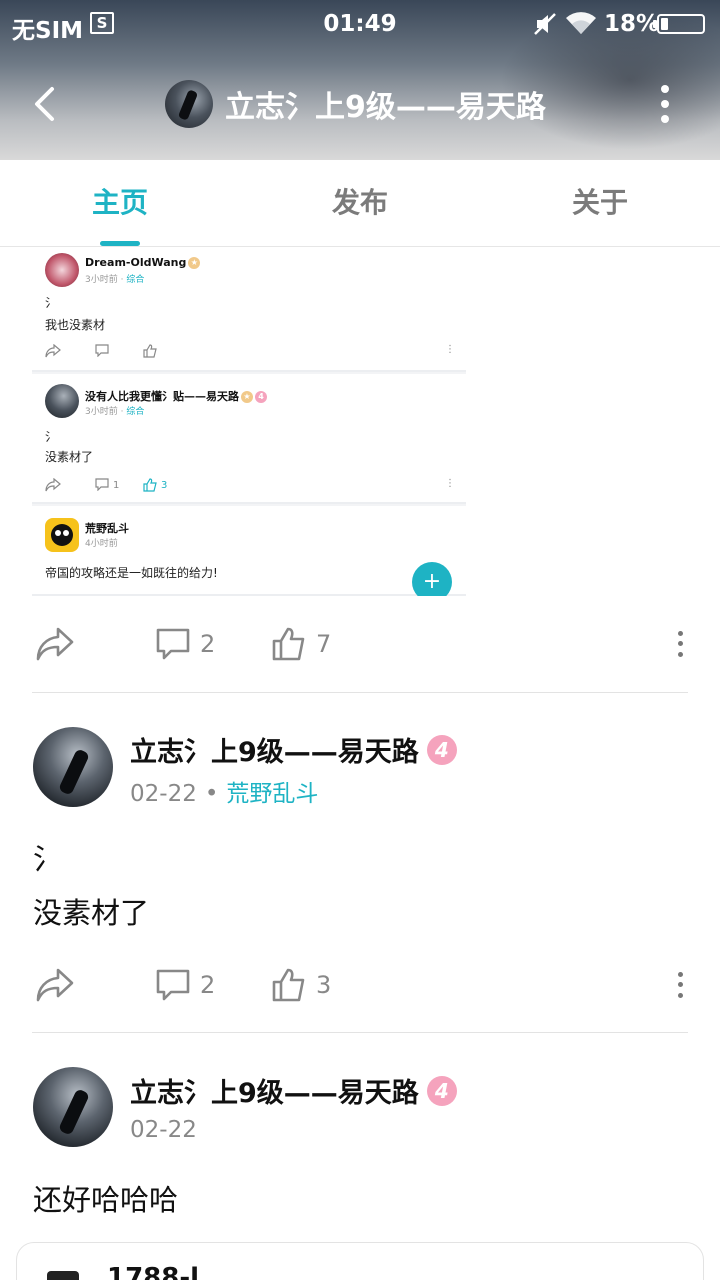 The image size is (720, 1280). I want to click on header-avatar, so click(189, 104).